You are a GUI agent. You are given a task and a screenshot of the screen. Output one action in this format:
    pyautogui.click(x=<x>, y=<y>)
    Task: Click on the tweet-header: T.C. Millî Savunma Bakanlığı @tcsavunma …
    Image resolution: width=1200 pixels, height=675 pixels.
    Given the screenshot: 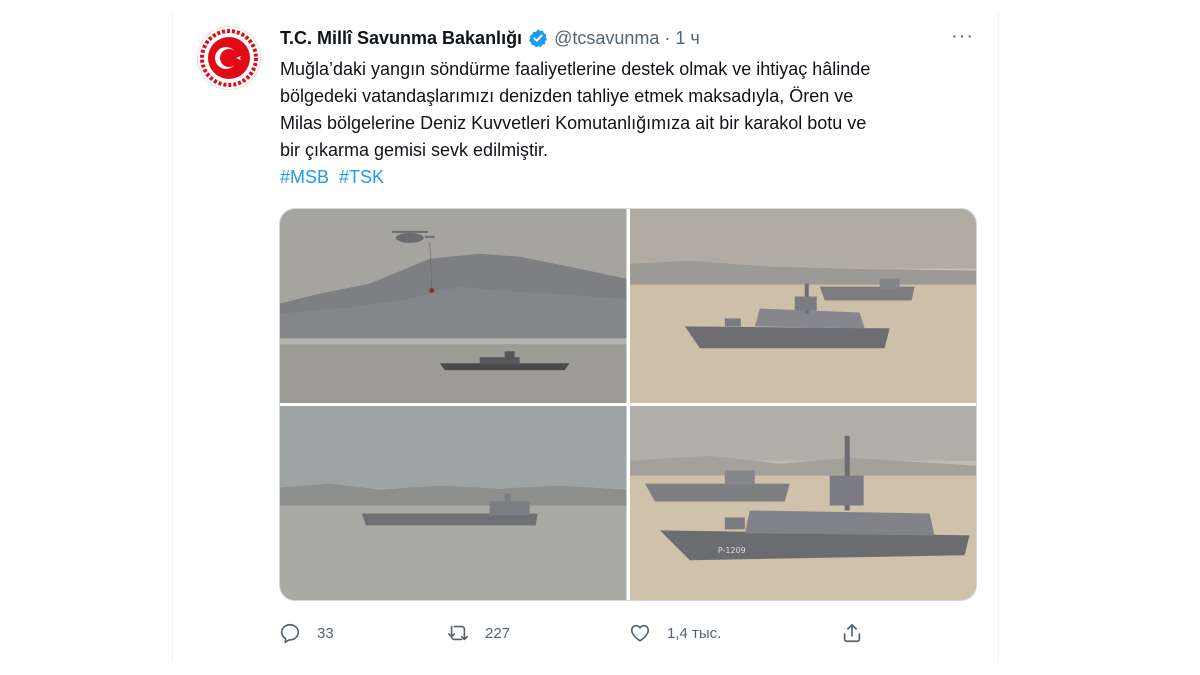 What is the action you would take?
    pyautogui.click(x=629, y=38)
    